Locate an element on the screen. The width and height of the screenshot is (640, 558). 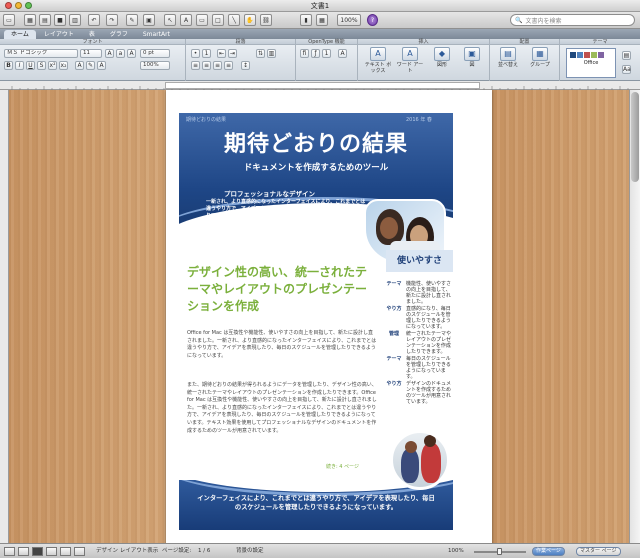
bullets-icon: • is located at coordinates (195, 53).